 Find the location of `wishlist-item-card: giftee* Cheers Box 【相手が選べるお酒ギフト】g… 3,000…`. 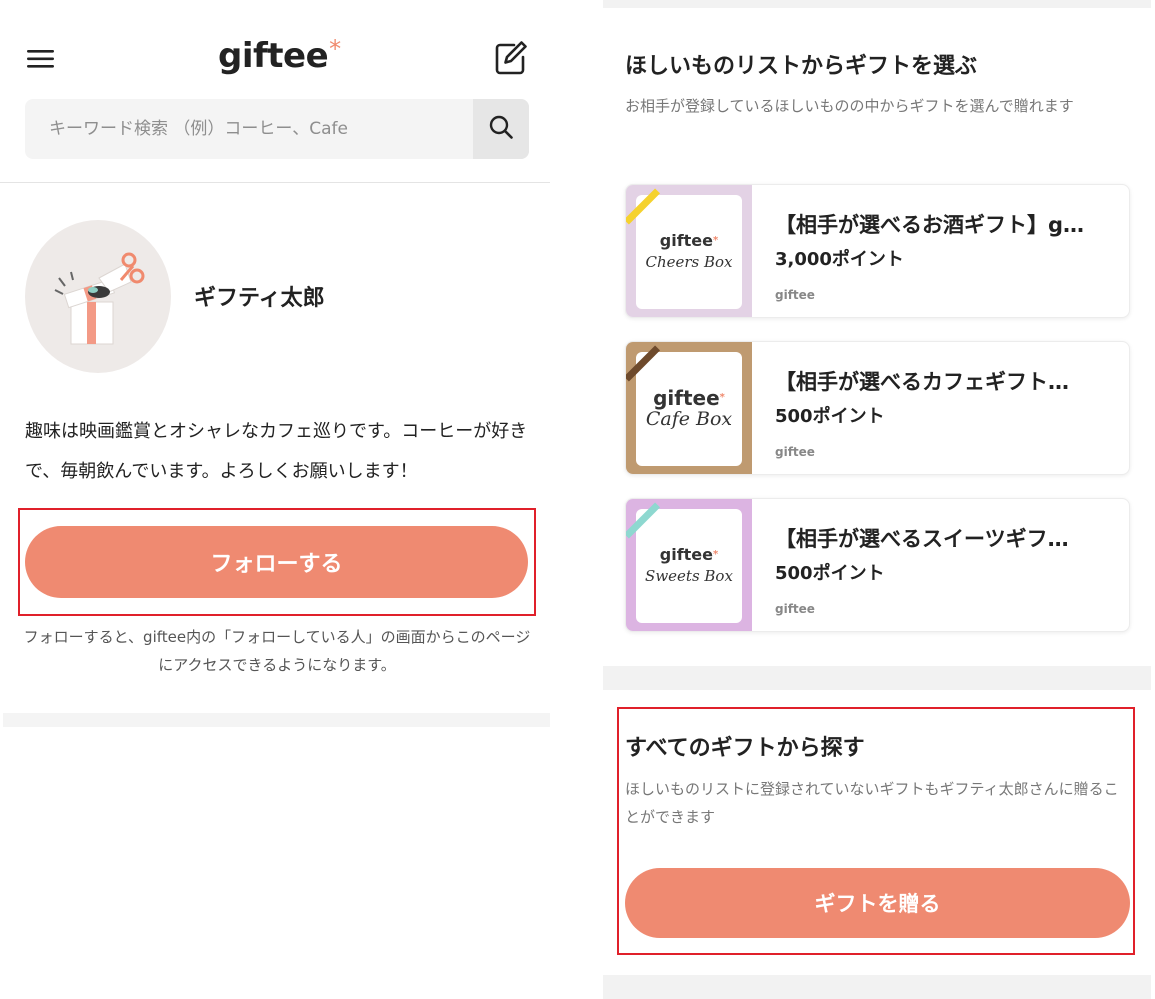

wishlist-item-card: giftee* Cheers Box 【相手が選べるお酒ギフト】g… 3,000… is located at coordinates (877, 251).